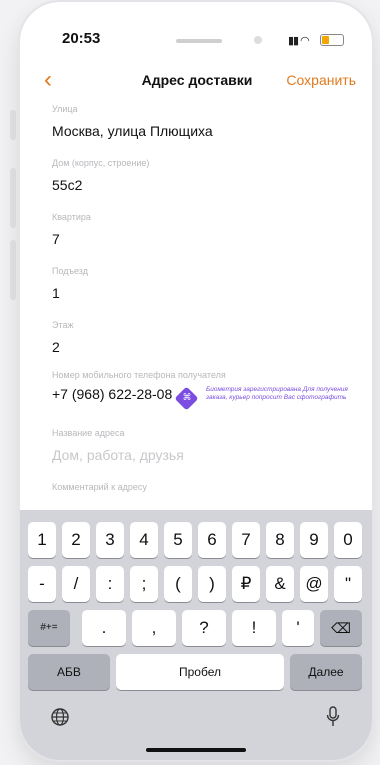 Image resolution: width=380 pixels, height=765 pixels. What do you see at coordinates (332, 40) in the screenshot?
I see `battery-icon` at bounding box center [332, 40].